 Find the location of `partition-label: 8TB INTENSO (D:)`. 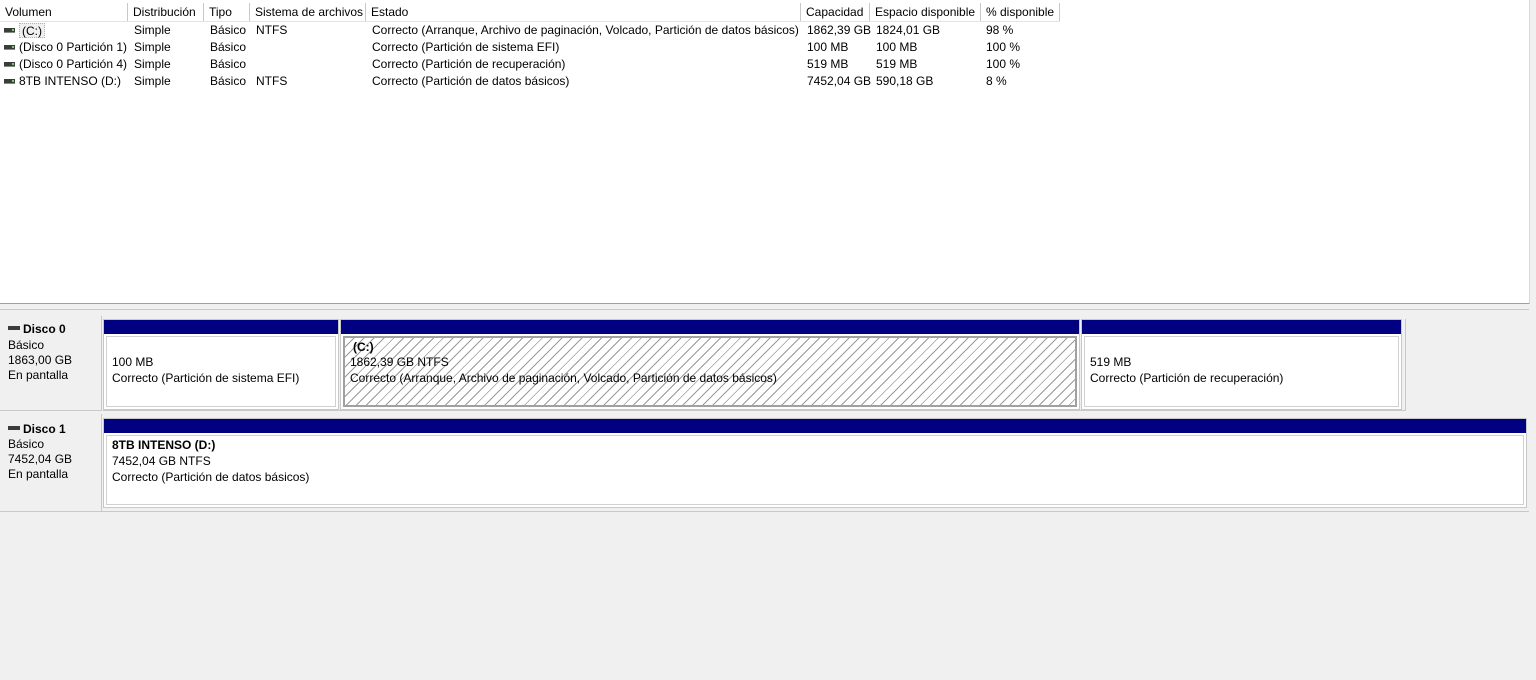

partition-label: 8TB INTENSO (D:) is located at coordinates (164, 445).